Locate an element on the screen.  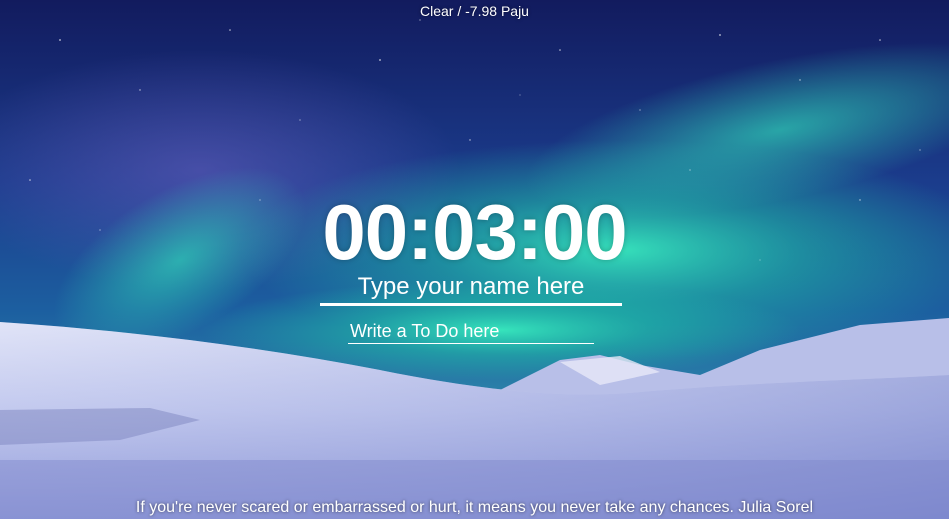
clock-display: 00:03:00 is located at coordinates (474, 232).